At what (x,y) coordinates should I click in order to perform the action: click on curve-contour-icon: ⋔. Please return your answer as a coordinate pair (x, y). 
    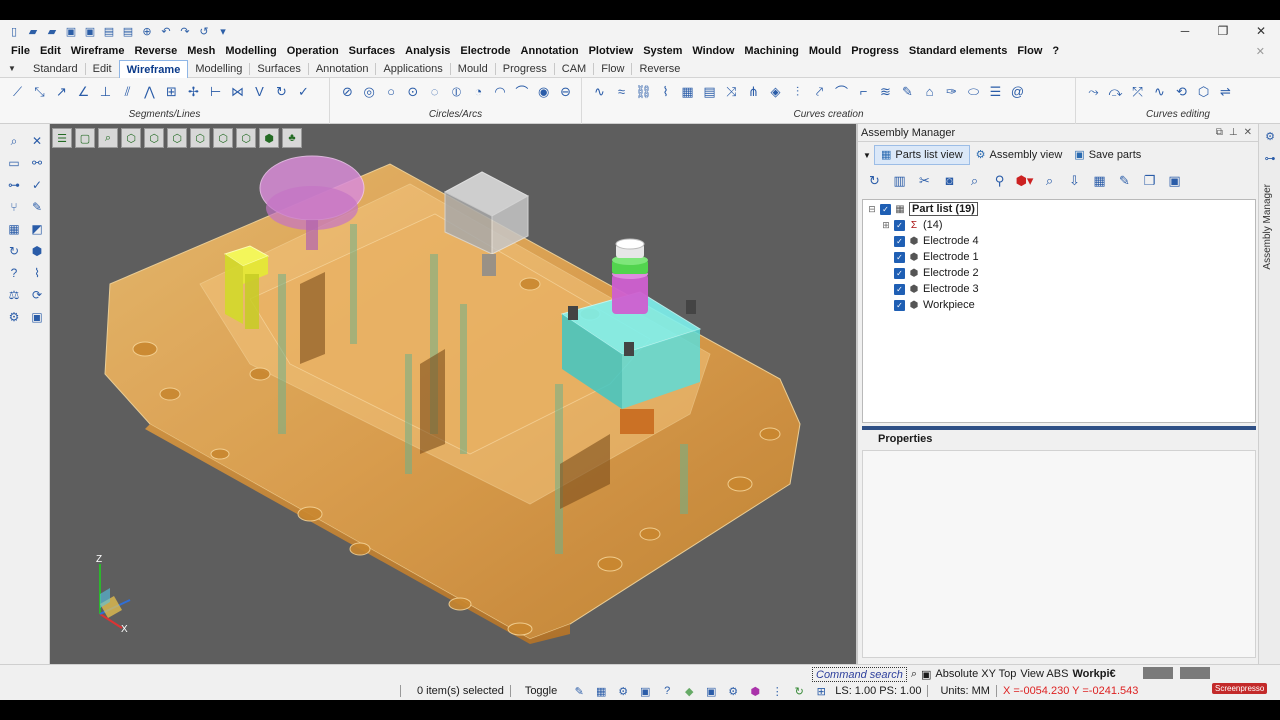
    Looking at the image, I should click on (753, 91).